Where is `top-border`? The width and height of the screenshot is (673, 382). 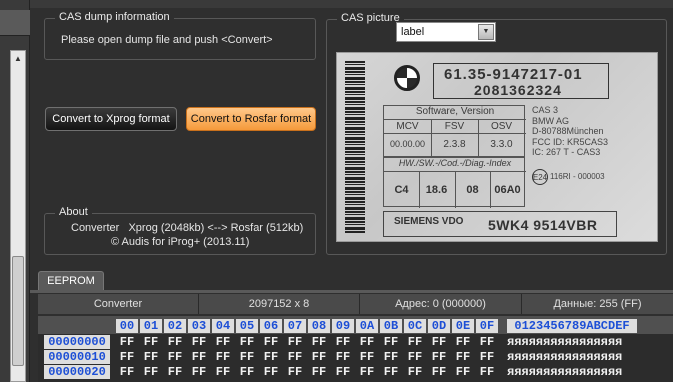
top-border is located at coordinates (351, 4).